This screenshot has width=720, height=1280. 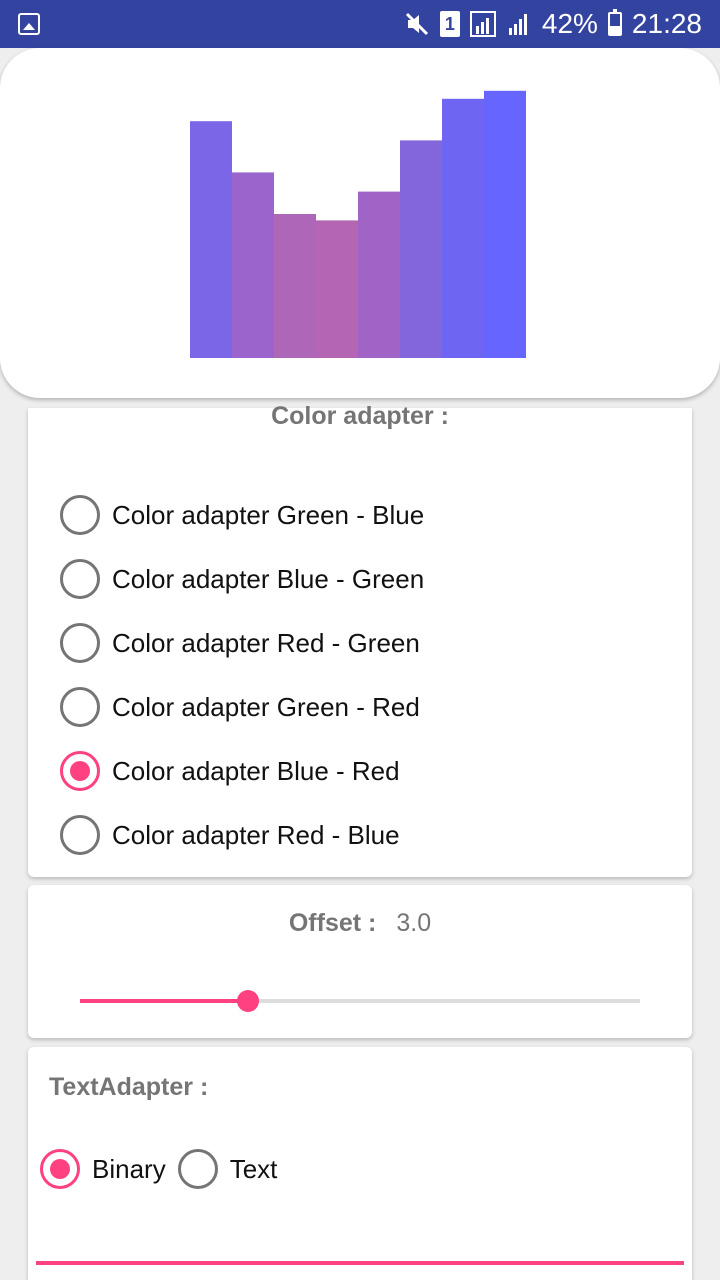 I want to click on slider-thumb, so click(x=248, y=1001).